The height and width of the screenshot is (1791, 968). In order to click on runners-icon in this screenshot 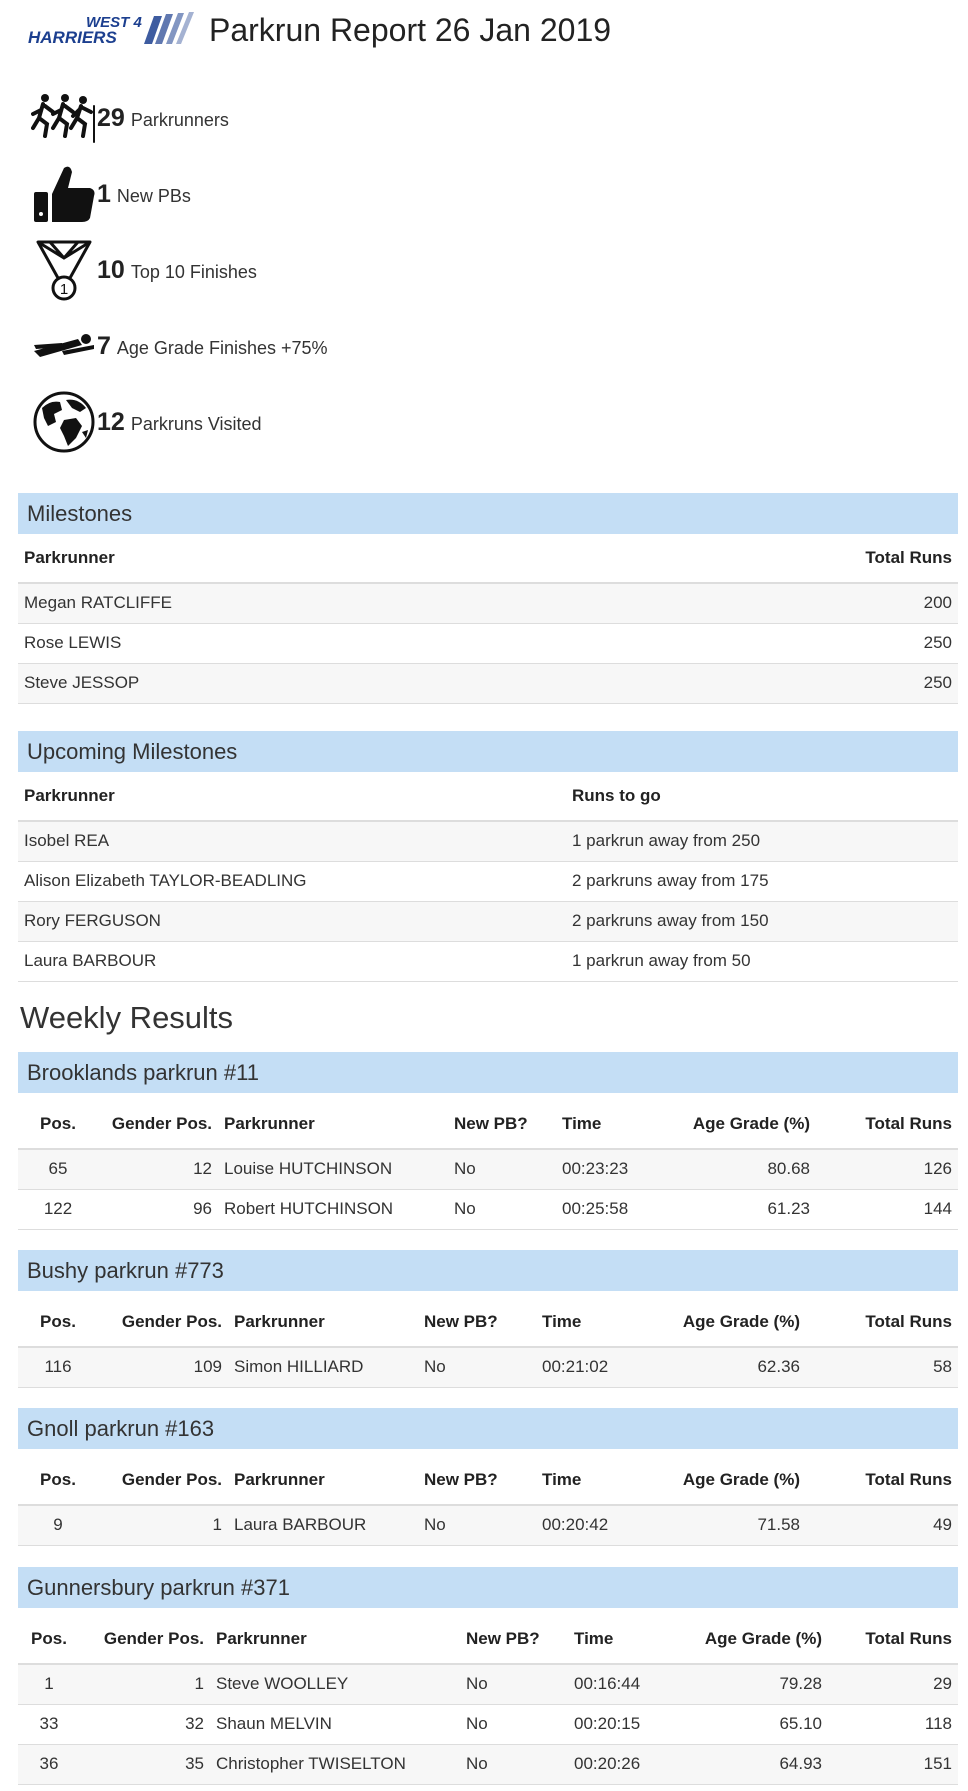, I will do `click(63, 118)`.